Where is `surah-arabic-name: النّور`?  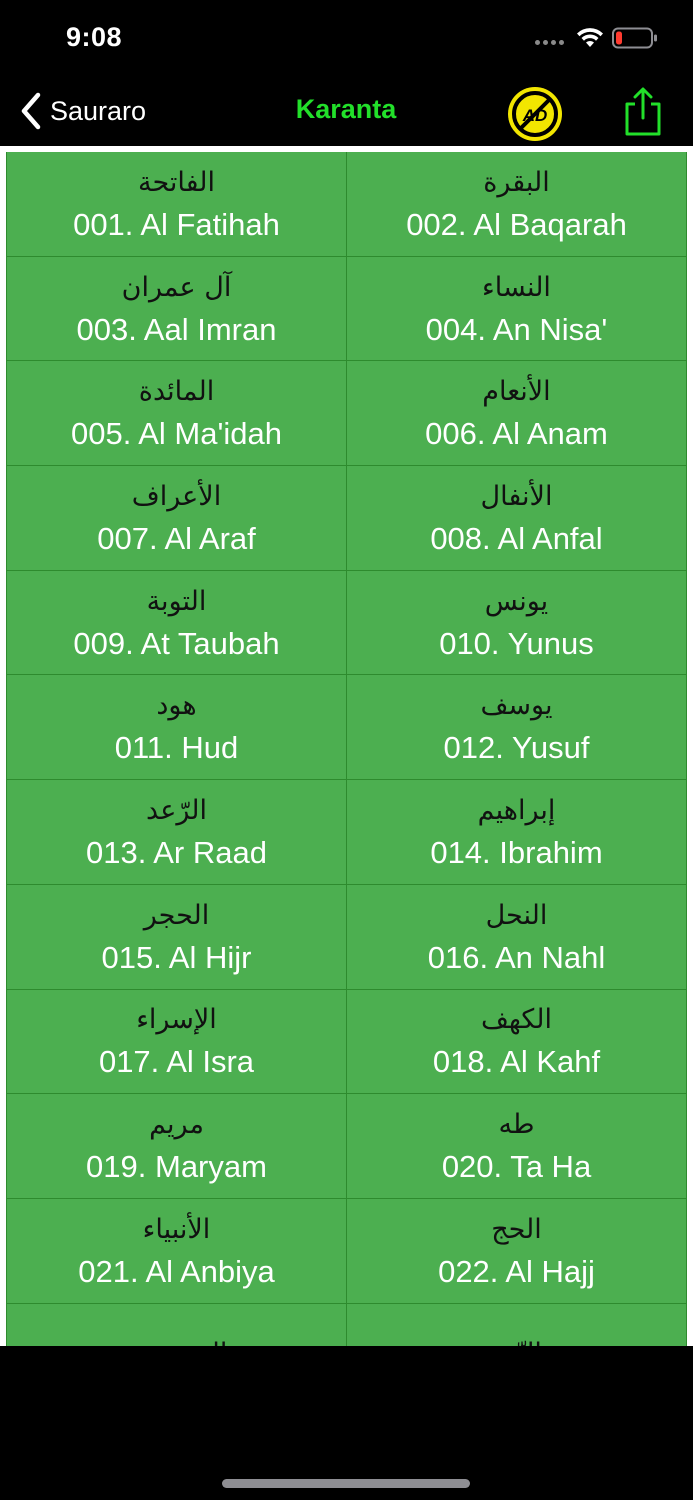 surah-arabic-name: النّور is located at coordinates (516, 1340).